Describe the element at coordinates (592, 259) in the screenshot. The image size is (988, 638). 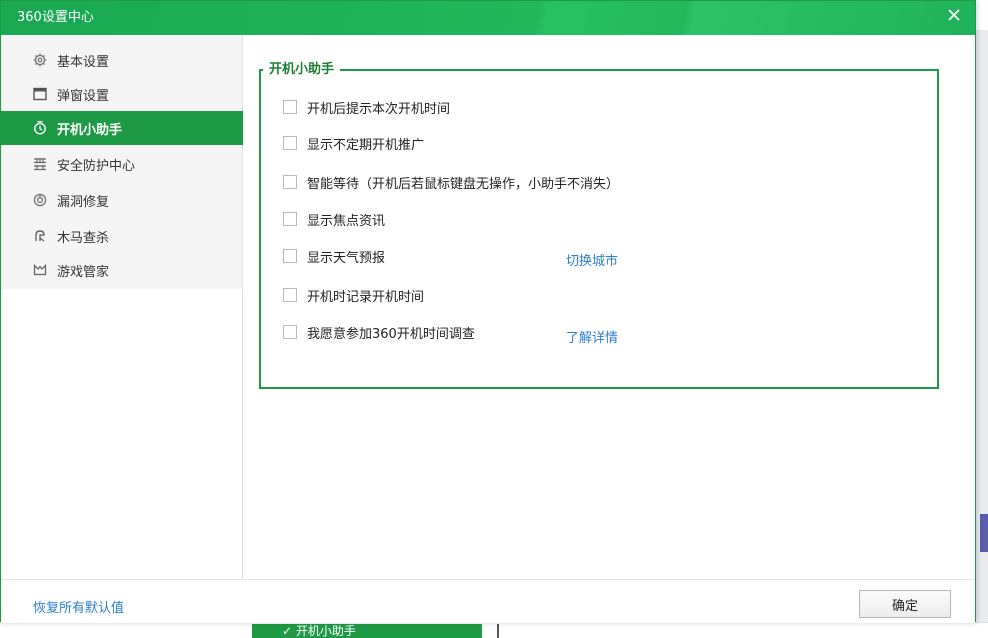
I see `switch-city-link: 切换城市` at that location.